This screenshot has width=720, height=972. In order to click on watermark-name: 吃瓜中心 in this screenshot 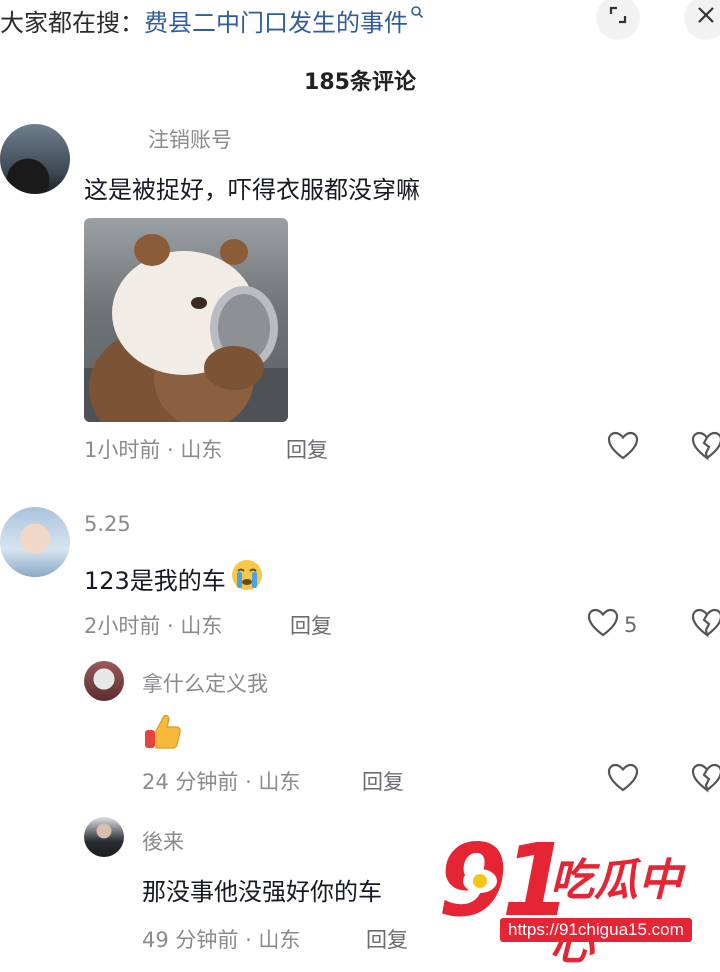, I will do `click(616, 912)`.